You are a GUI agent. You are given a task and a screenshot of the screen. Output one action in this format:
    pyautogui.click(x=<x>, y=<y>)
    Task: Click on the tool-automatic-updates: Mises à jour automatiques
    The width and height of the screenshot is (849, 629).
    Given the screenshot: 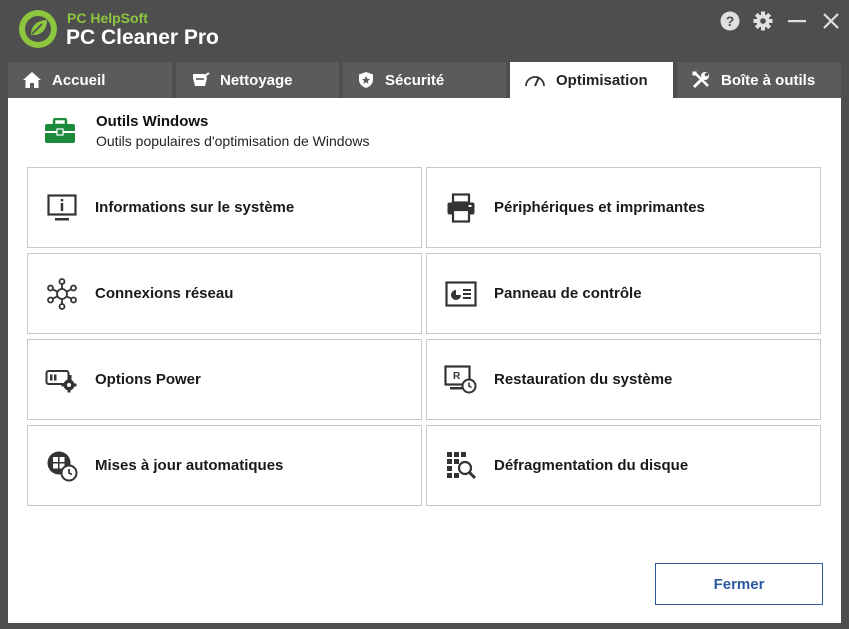 What is the action you would take?
    pyautogui.click(x=224, y=465)
    